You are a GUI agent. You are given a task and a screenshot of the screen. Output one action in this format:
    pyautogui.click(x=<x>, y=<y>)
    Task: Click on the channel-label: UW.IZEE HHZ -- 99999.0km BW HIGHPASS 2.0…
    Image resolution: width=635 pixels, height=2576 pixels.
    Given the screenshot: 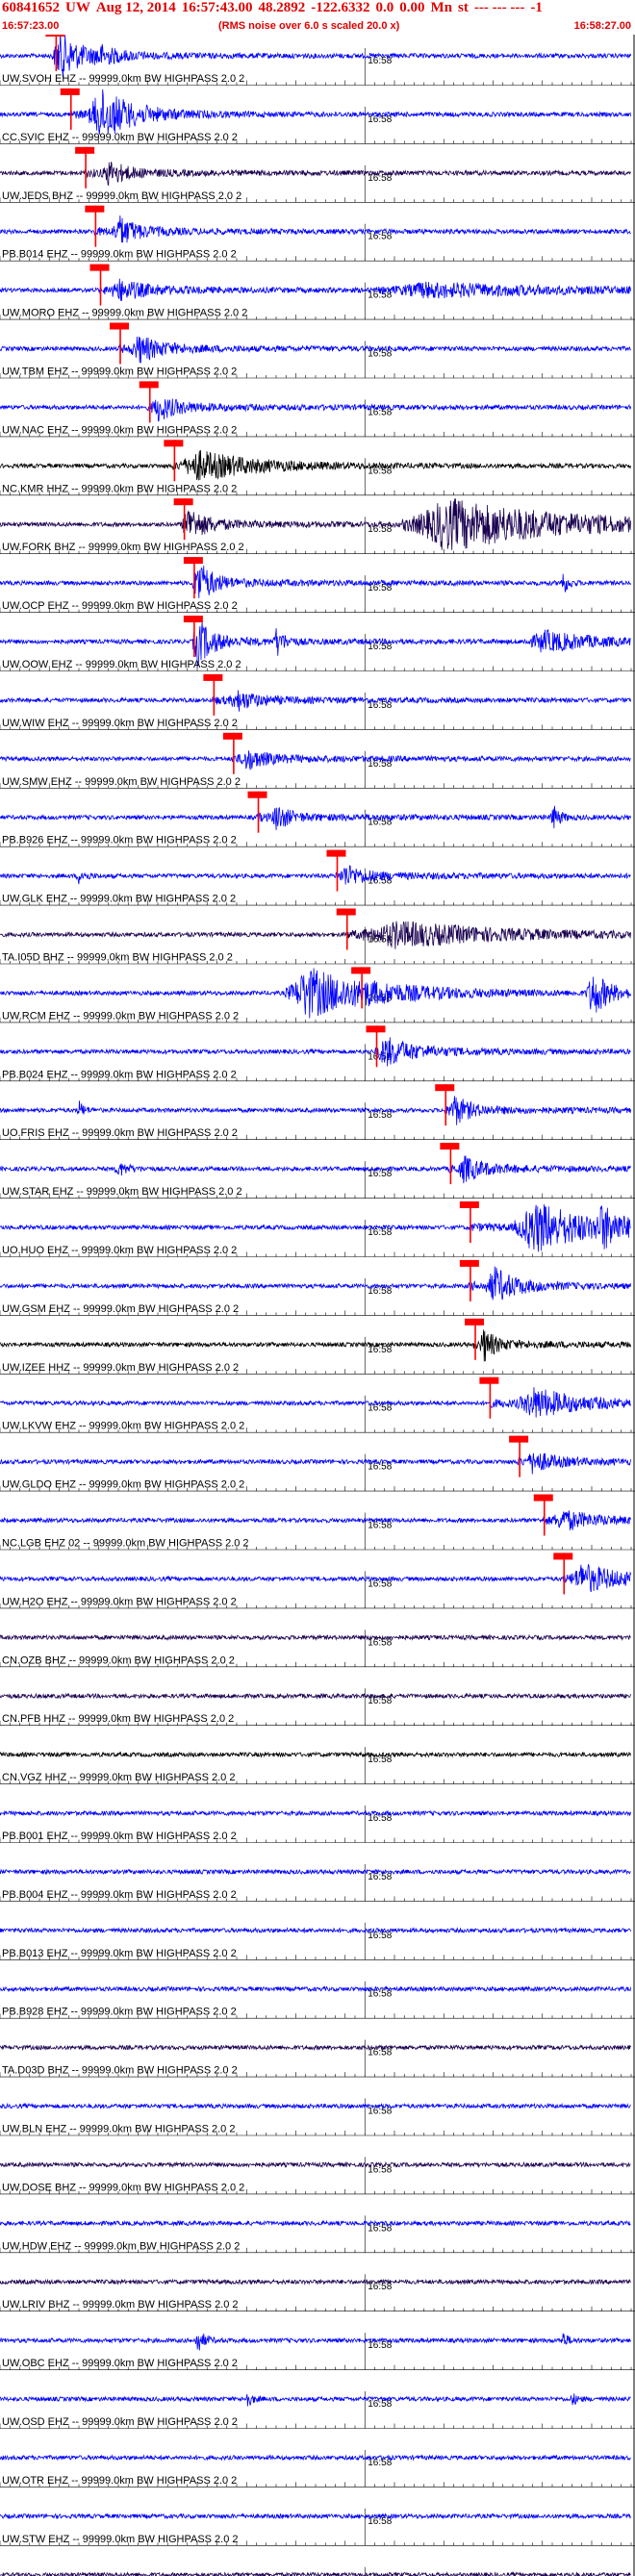 What is the action you would take?
    pyautogui.click(x=120, y=1368)
    